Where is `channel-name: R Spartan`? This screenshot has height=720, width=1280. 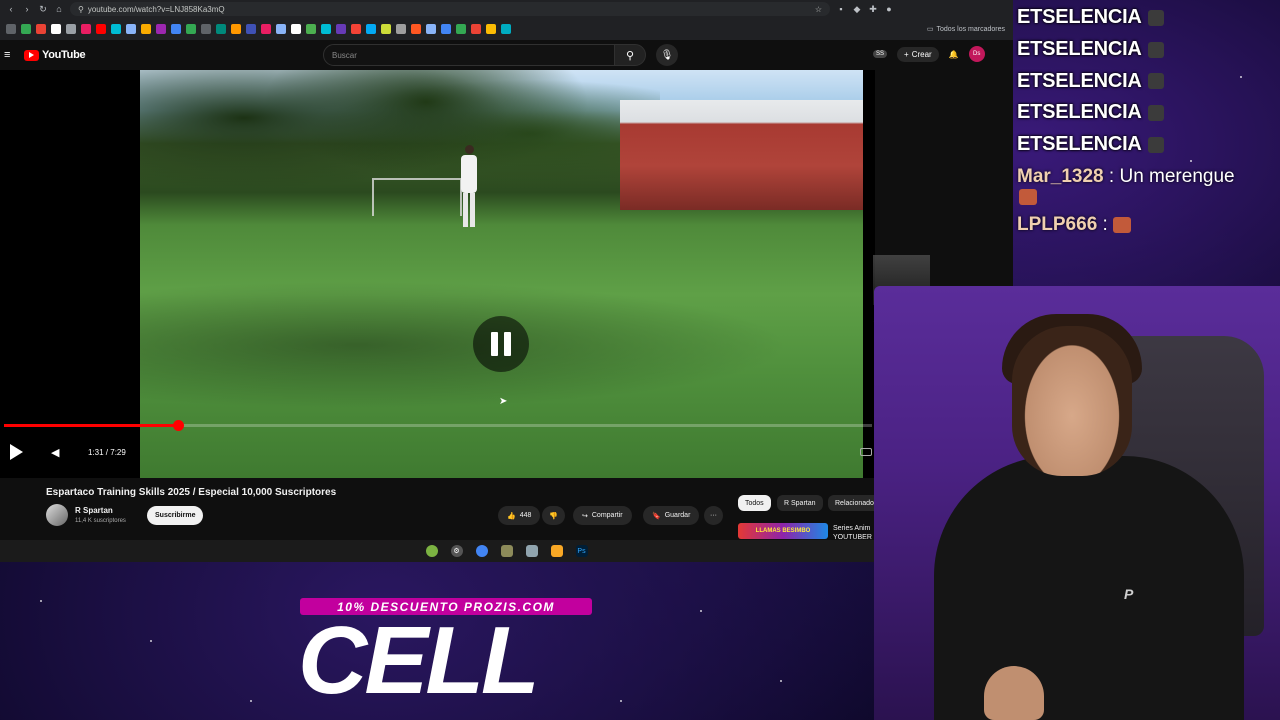 channel-name: R Spartan is located at coordinates (94, 510).